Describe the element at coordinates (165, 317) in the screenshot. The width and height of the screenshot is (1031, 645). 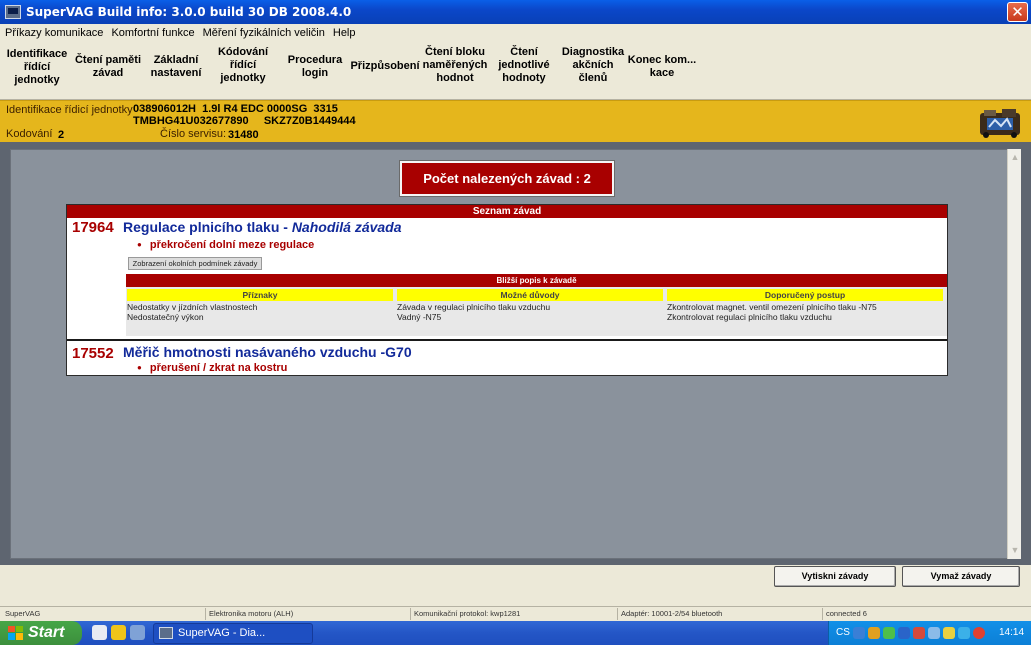
I see `symptom-text: Nedostatečný výkon` at that location.